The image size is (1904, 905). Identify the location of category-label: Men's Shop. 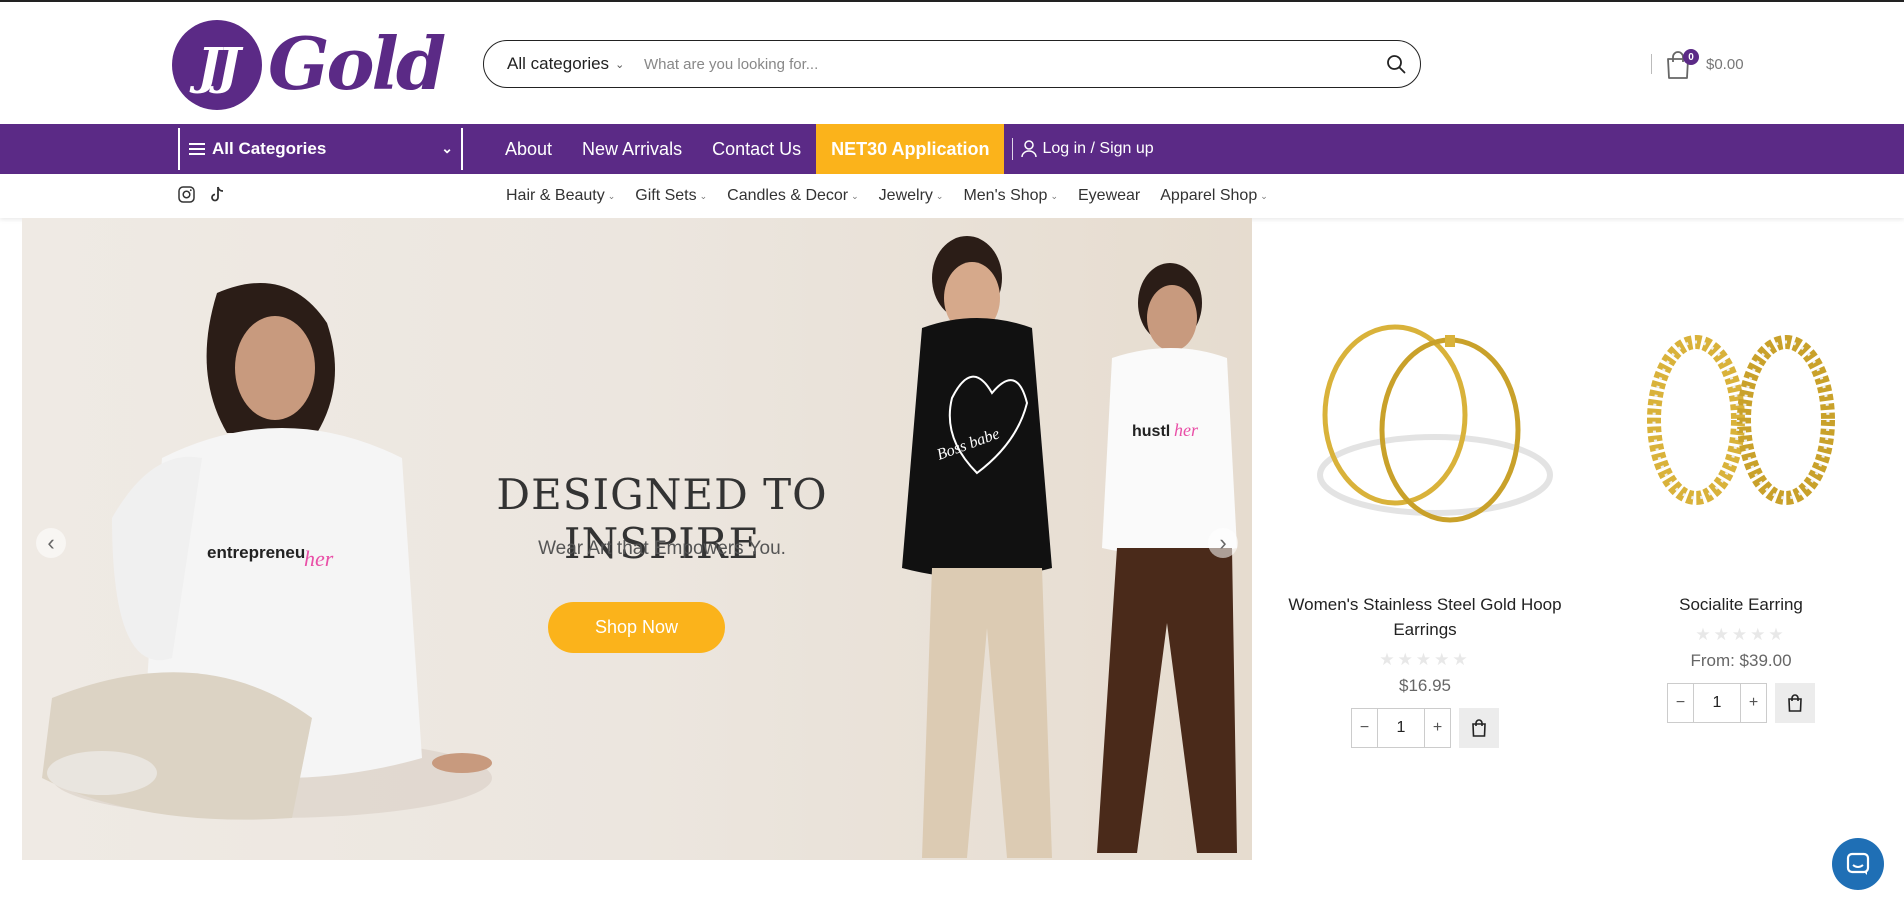
(1005, 195).